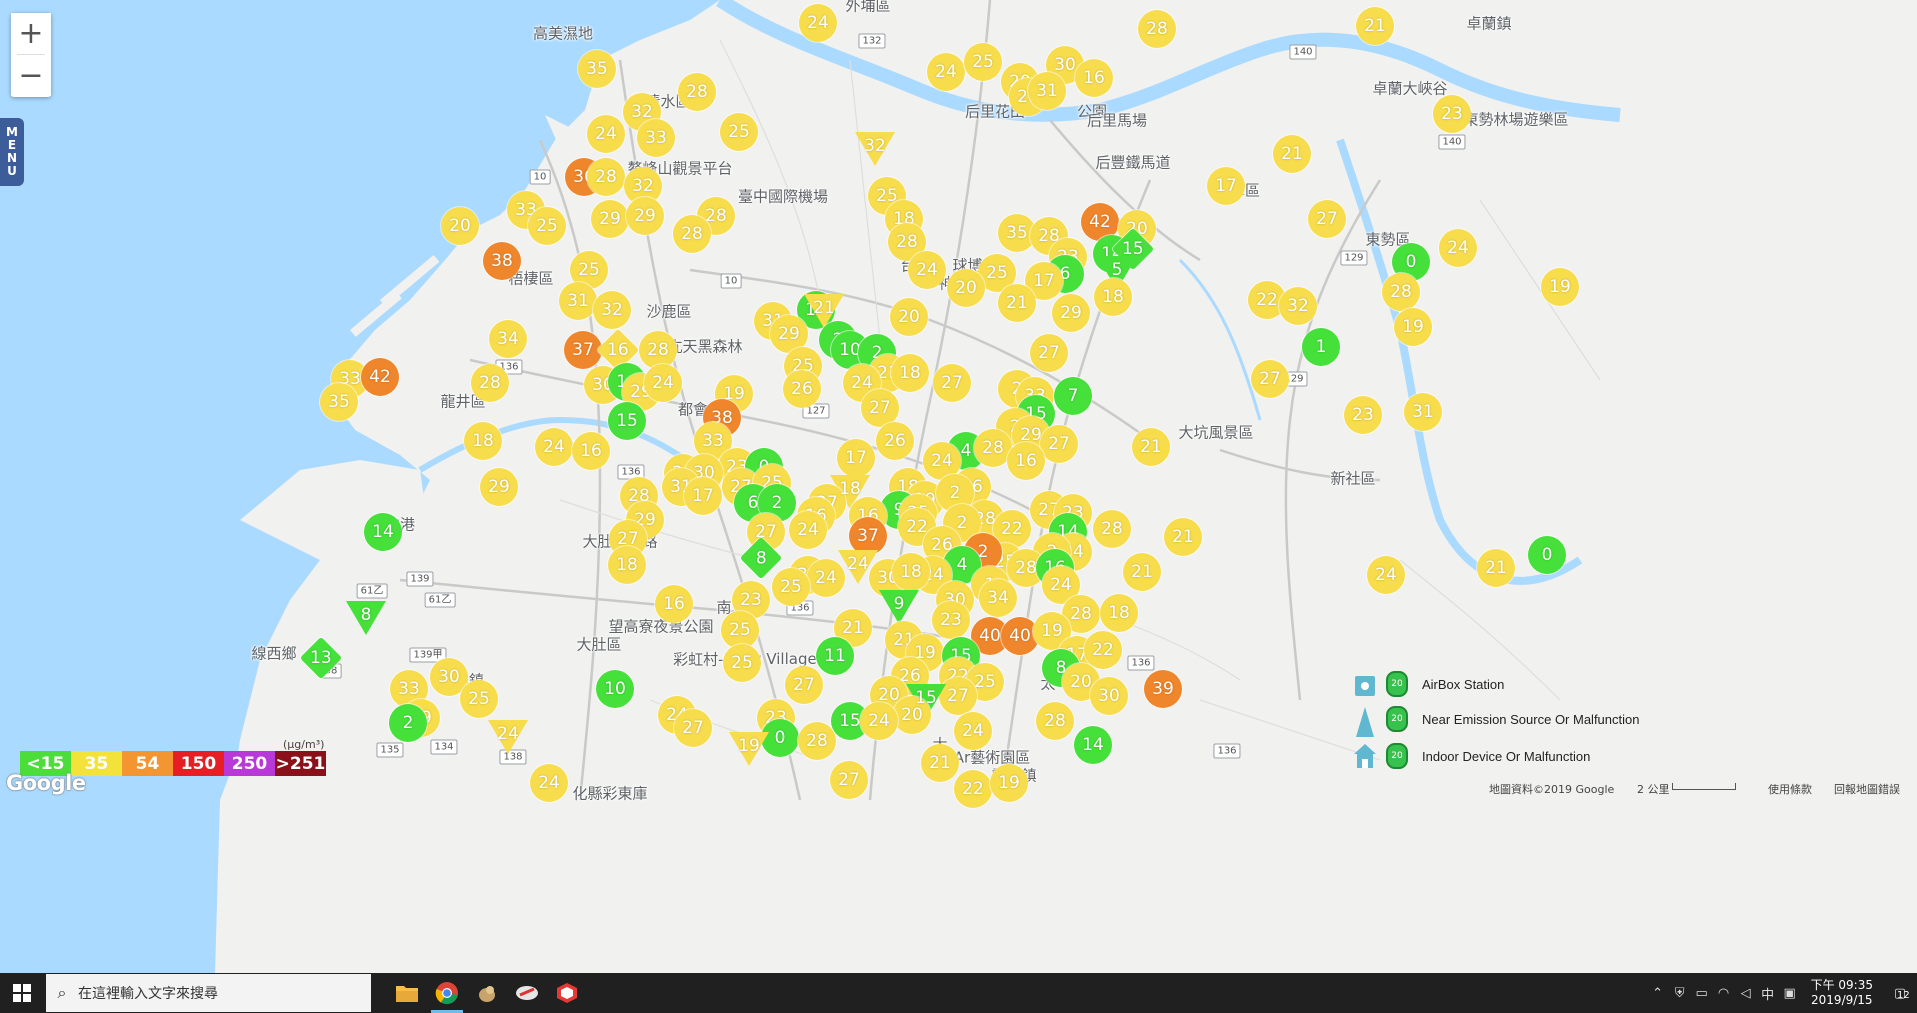  Describe the element at coordinates (835, 656) in the screenshot. I see `airbox-marker-green-circle: 11` at that location.